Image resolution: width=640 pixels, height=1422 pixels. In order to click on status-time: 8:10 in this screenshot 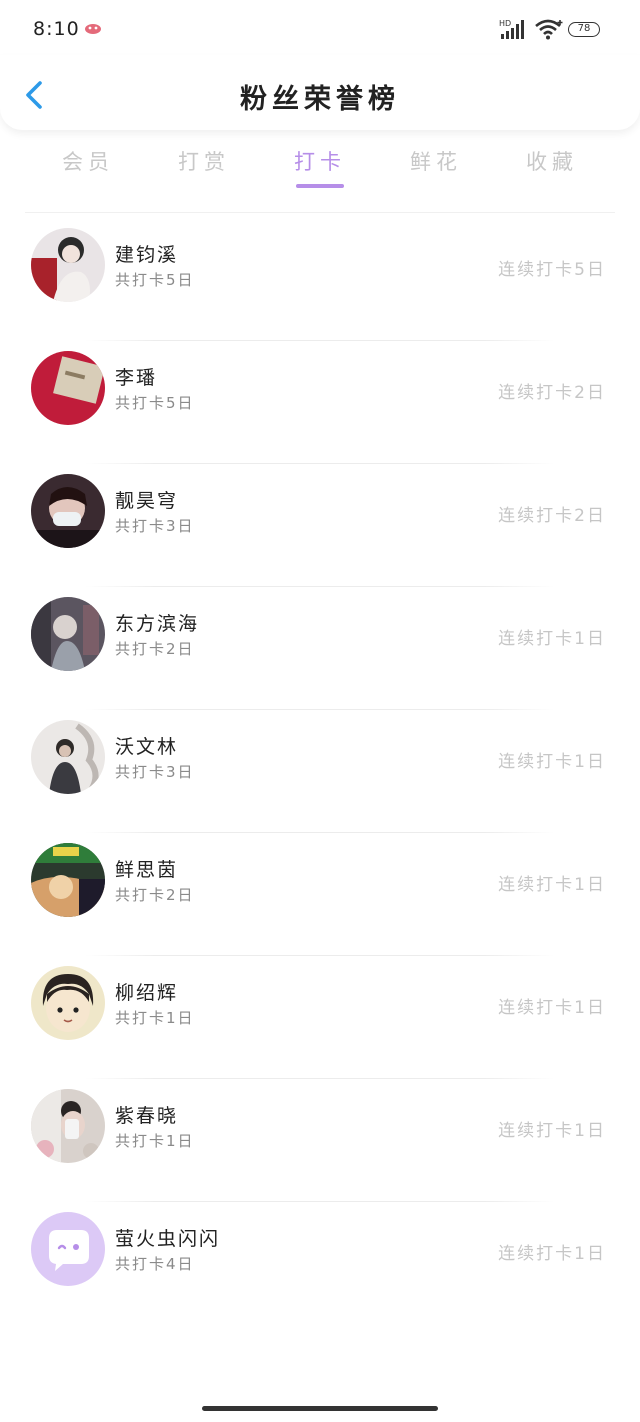, I will do `click(56, 29)`.